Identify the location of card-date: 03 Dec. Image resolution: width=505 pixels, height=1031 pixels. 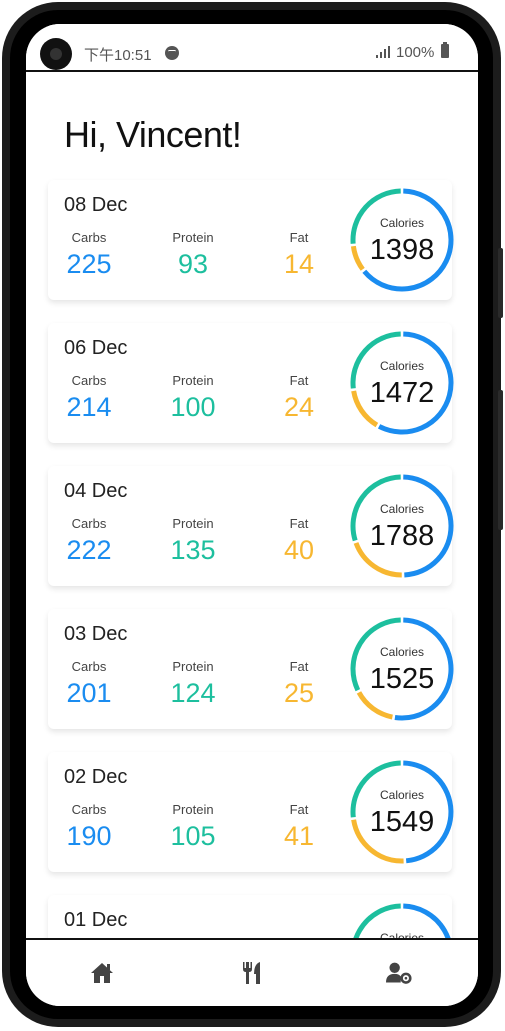
(96, 634).